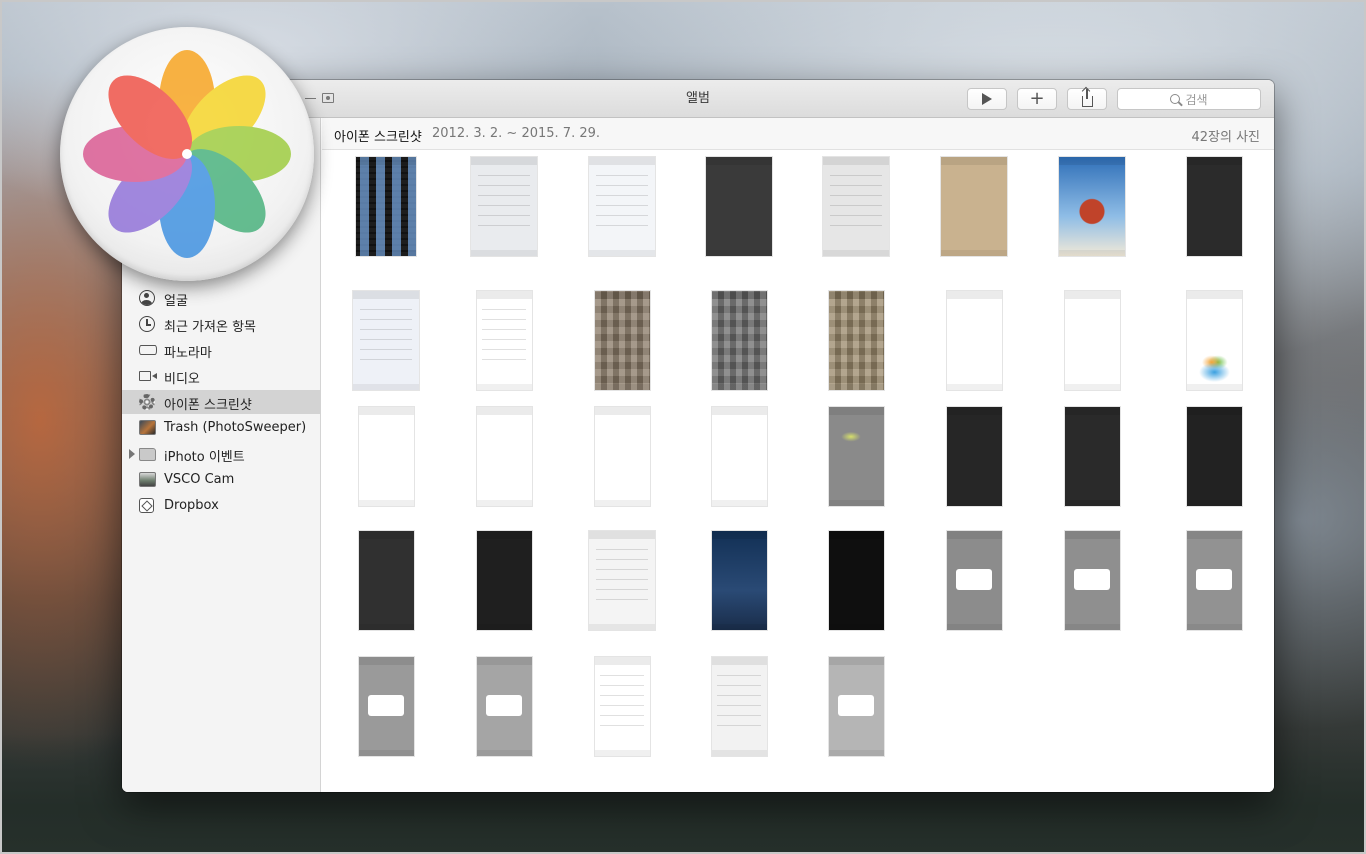 The width and height of the screenshot is (1366, 854). Describe the element at coordinates (1196, 99) in the screenshot. I see `search-placeholder: 검색` at that location.